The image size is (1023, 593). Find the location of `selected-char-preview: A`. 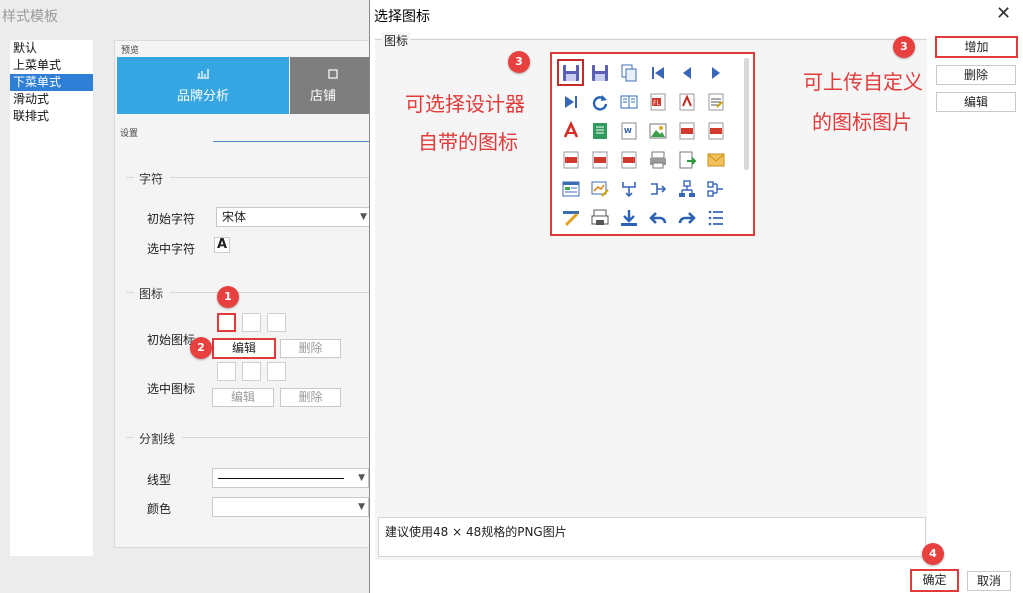

selected-char-preview: A is located at coordinates (222, 245).